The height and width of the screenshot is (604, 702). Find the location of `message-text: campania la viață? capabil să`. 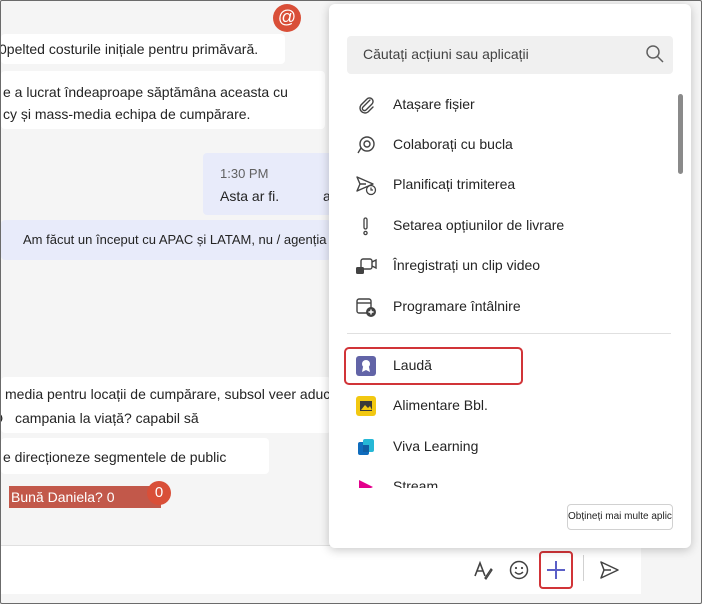

message-text: campania la viață? capabil să is located at coordinates (107, 418).